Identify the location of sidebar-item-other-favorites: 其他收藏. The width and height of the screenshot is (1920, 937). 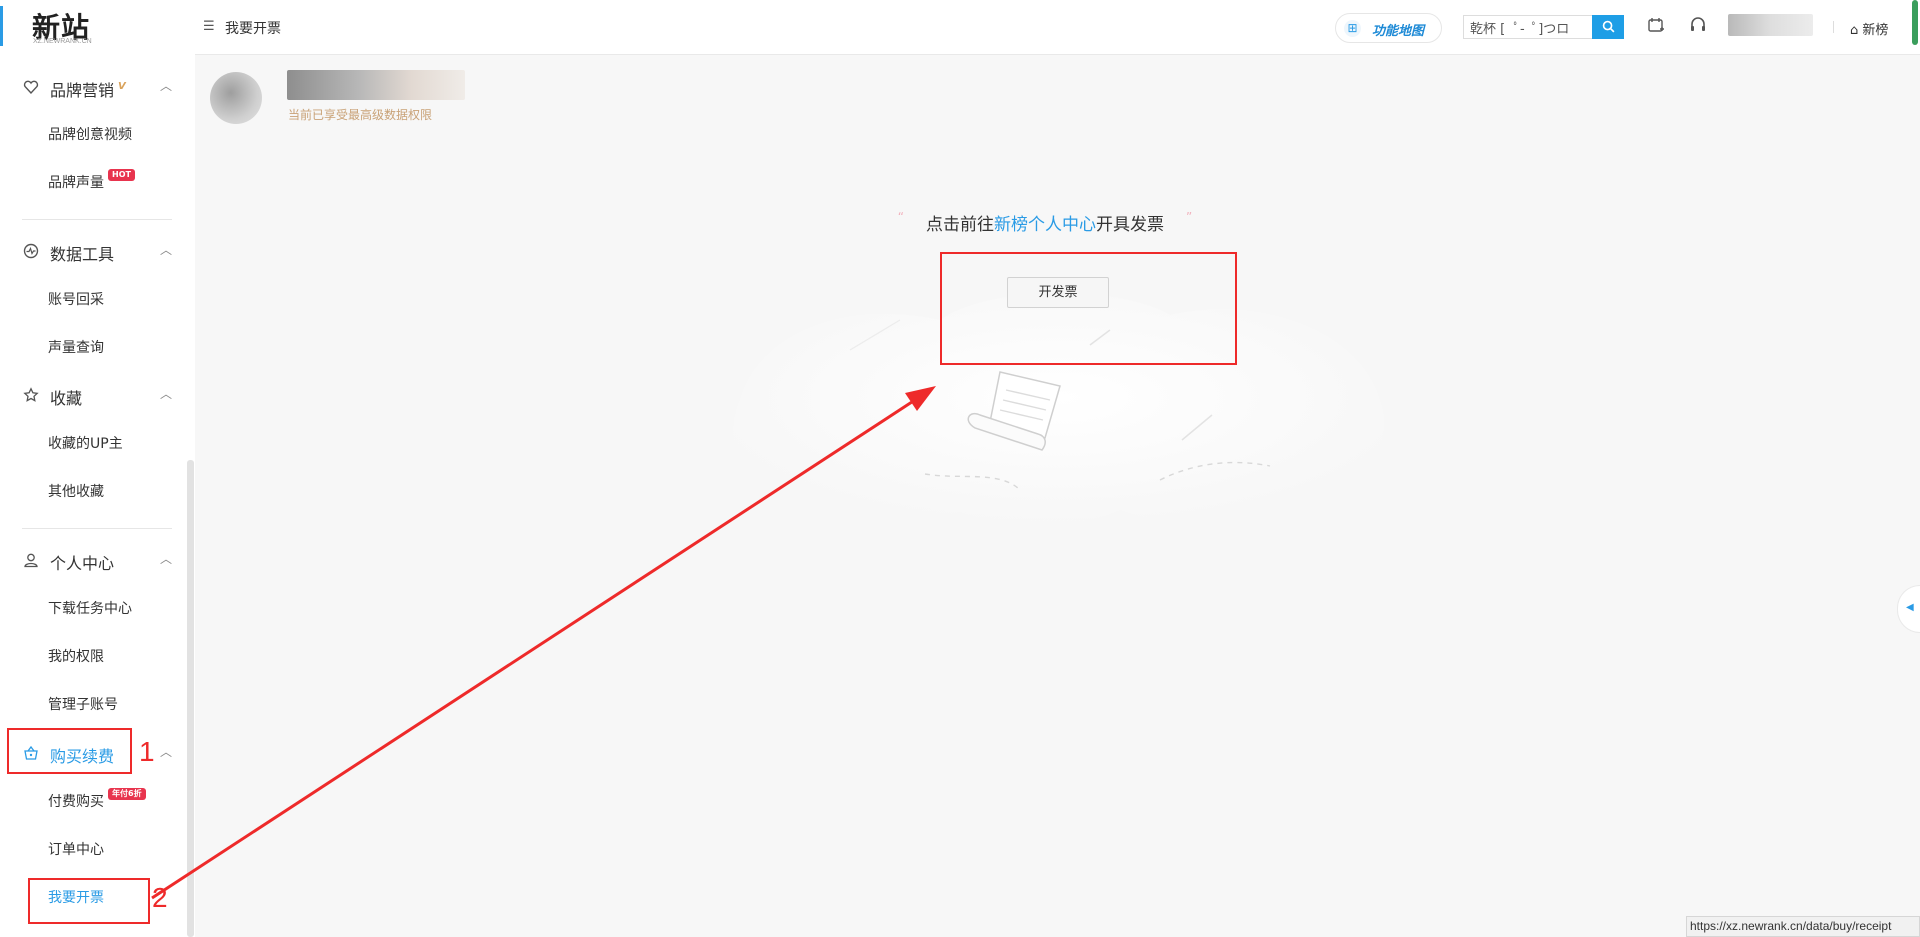
(76, 492).